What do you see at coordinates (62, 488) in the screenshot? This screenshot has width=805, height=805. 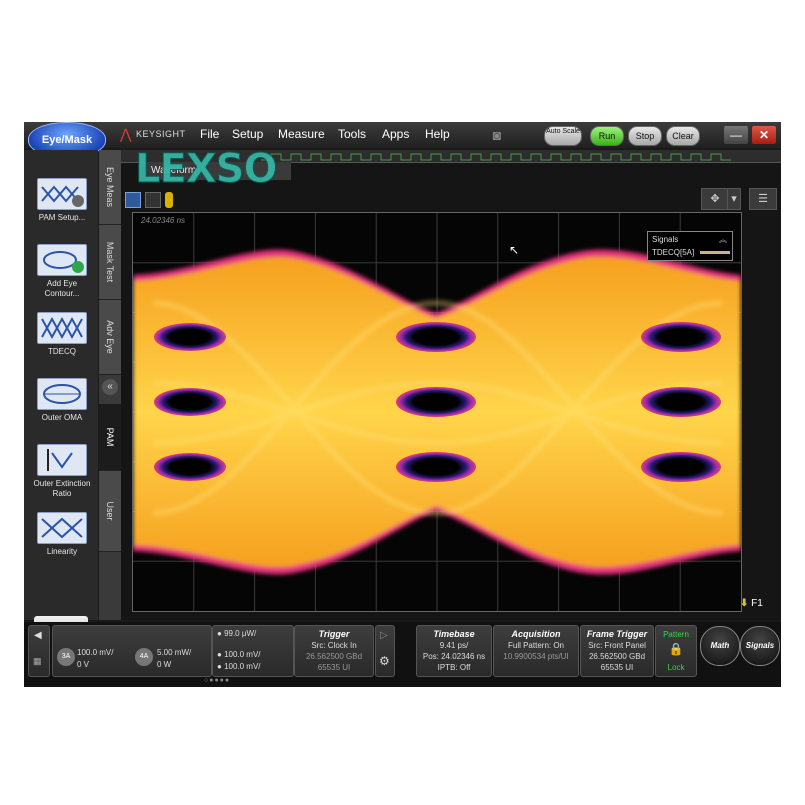 I see `outer-extinction-ratio-label: Outer Extinction Ratio` at bounding box center [62, 488].